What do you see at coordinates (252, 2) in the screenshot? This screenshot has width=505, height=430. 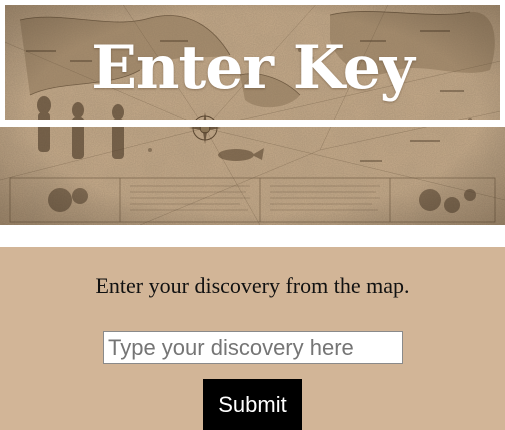 I see `banner-top-border` at bounding box center [252, 2].